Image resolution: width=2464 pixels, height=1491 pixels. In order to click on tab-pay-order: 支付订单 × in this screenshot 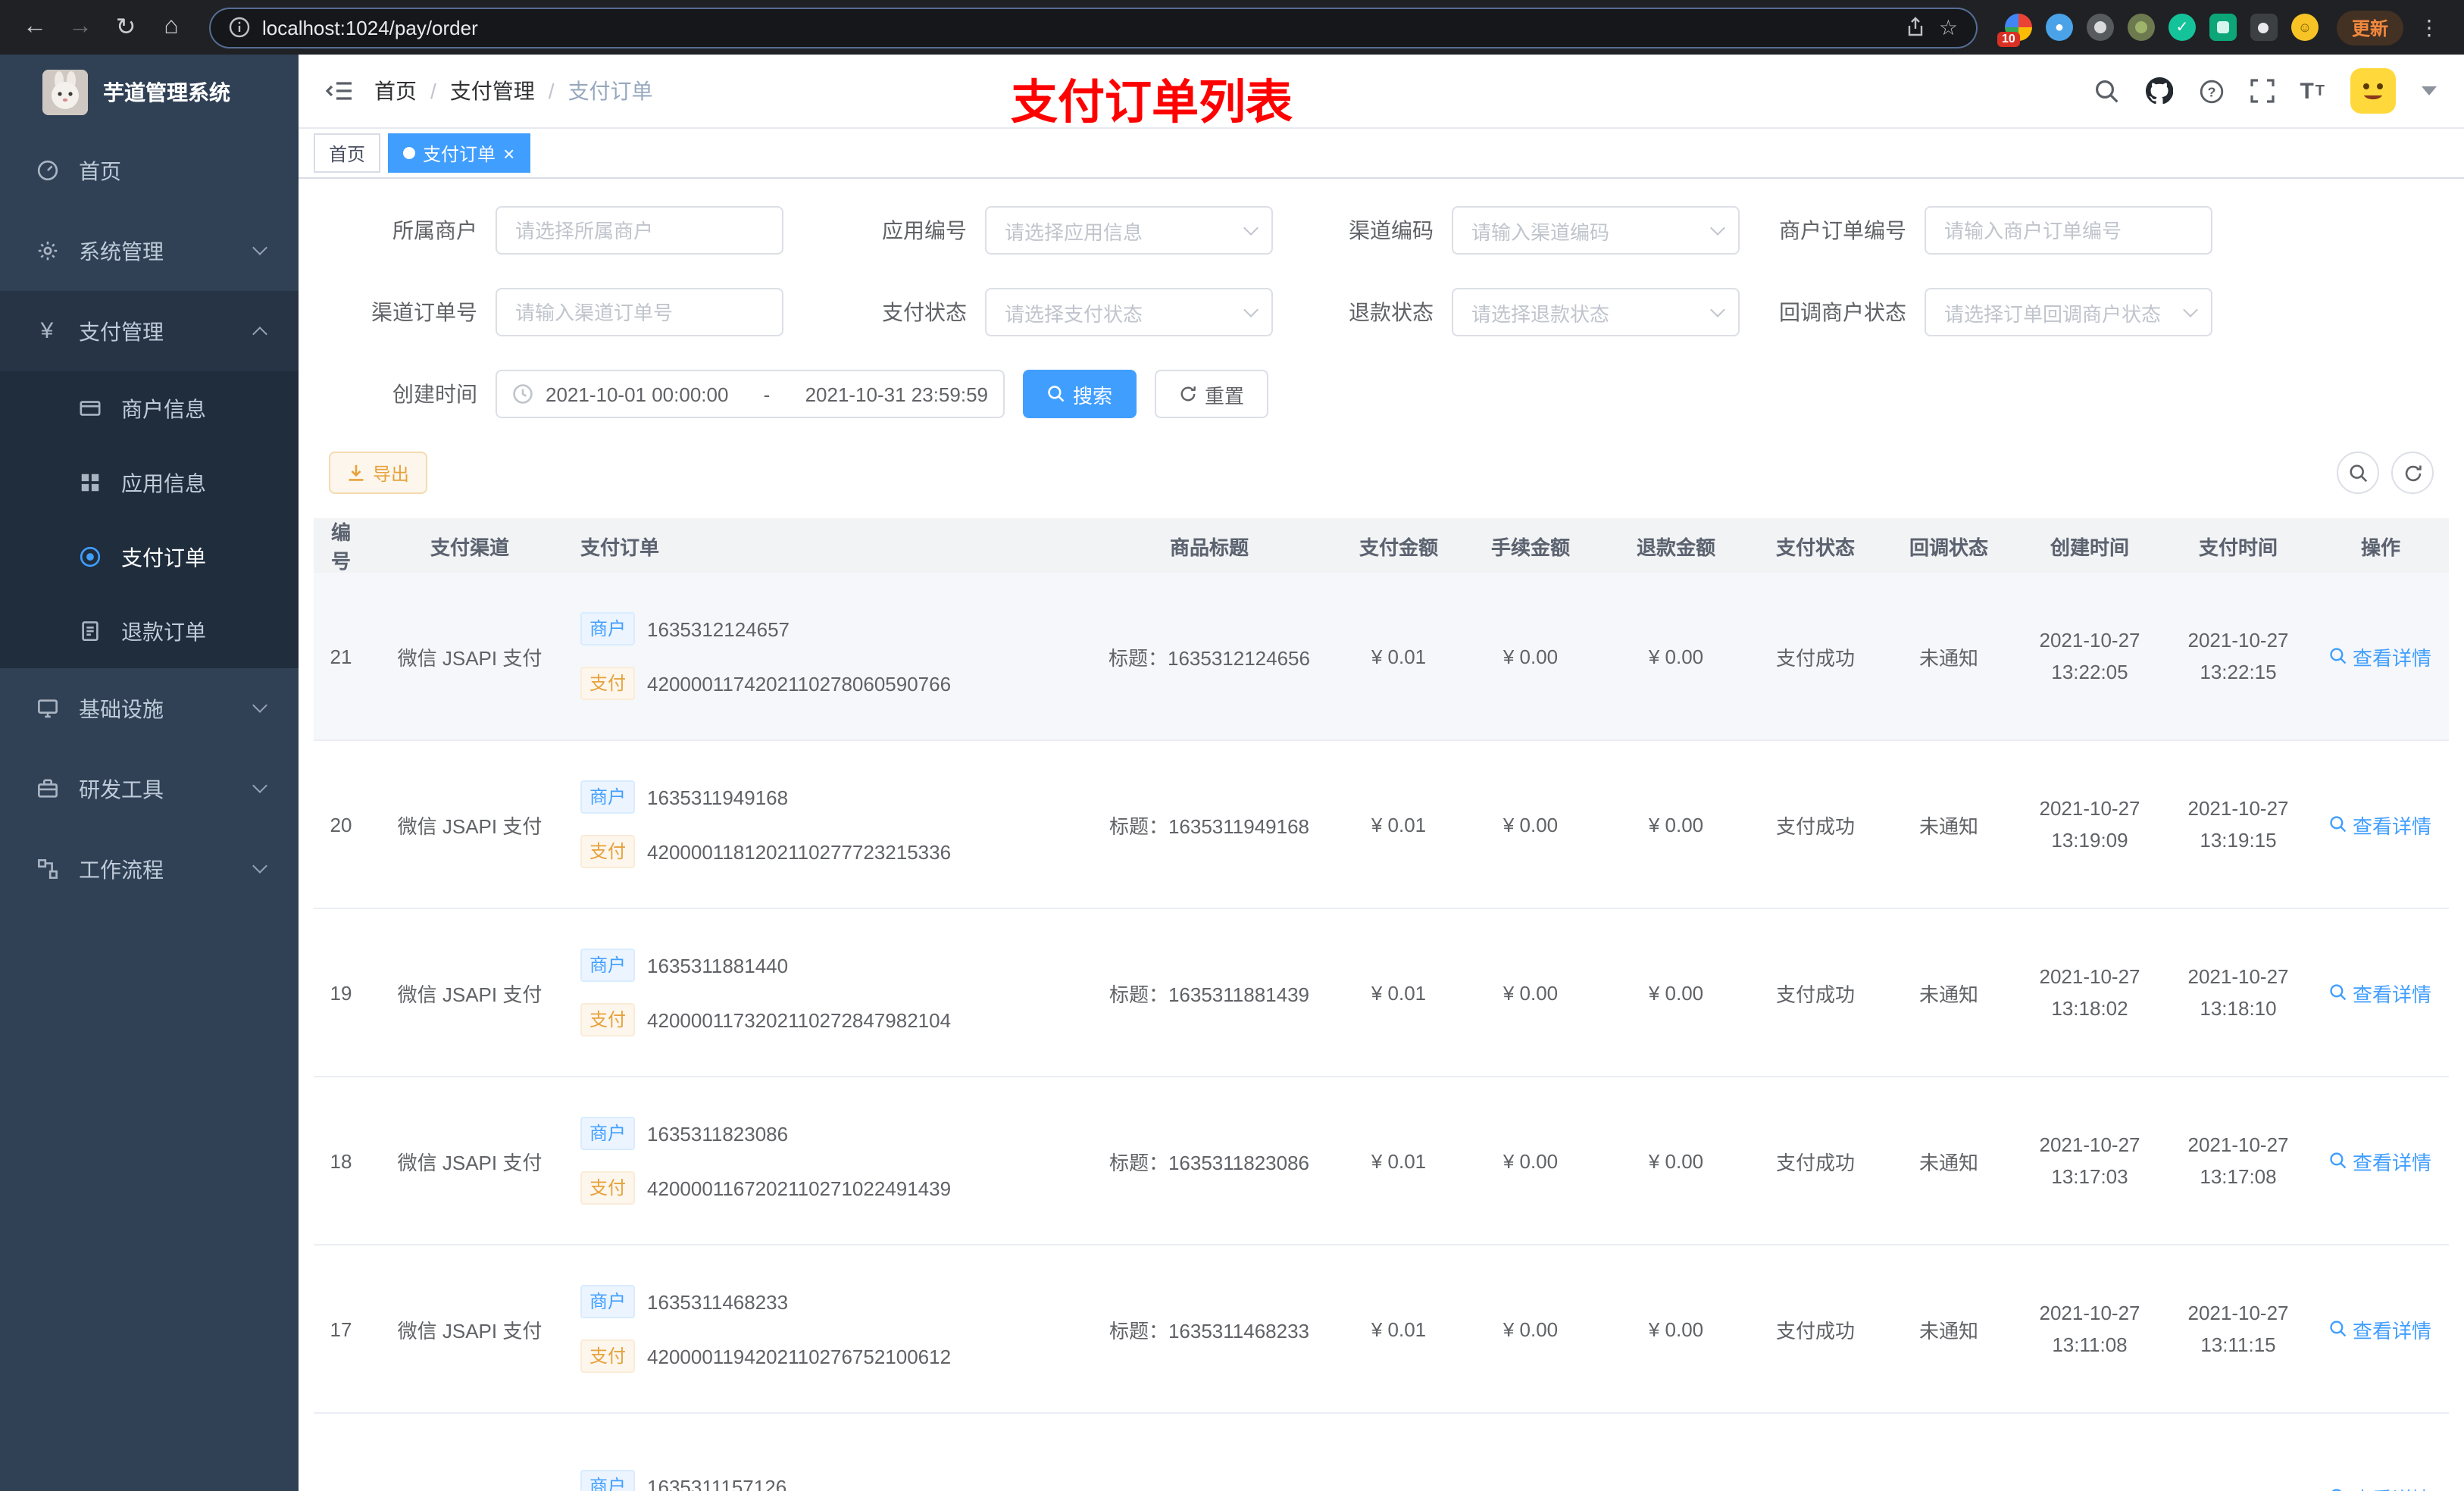, I will do `click(459, 153)`.